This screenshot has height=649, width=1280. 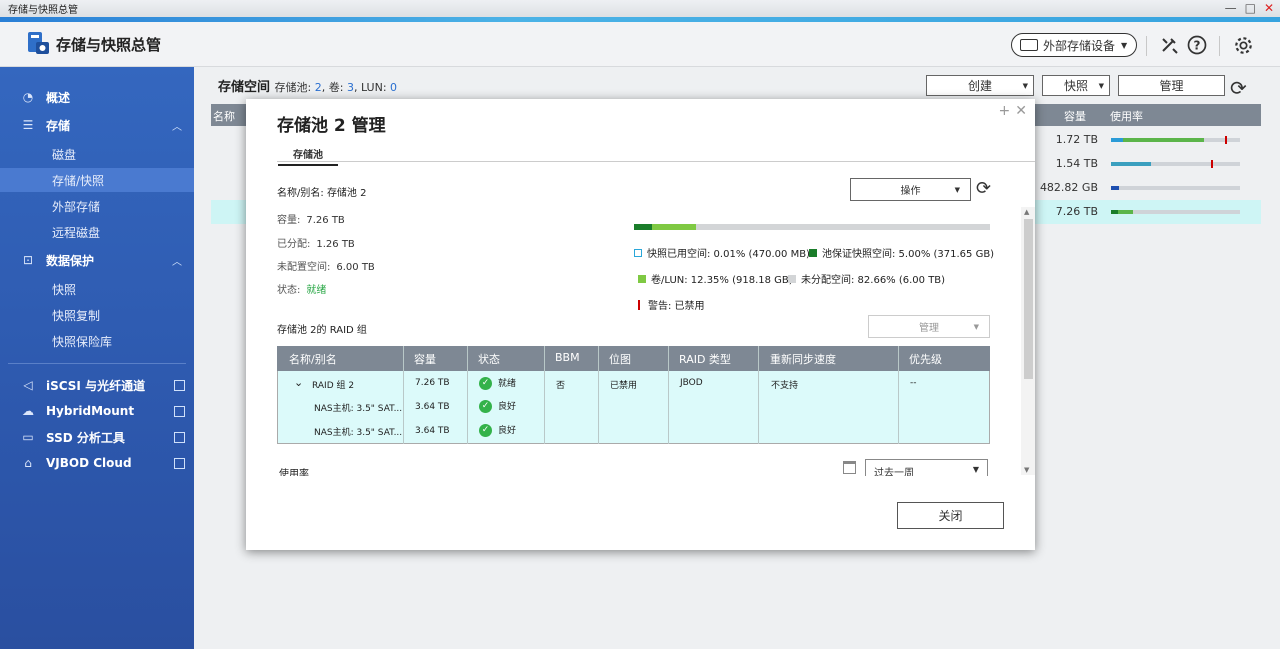 I want to click on scroll-up-icon: ▲, so click(x=1026, y=212).